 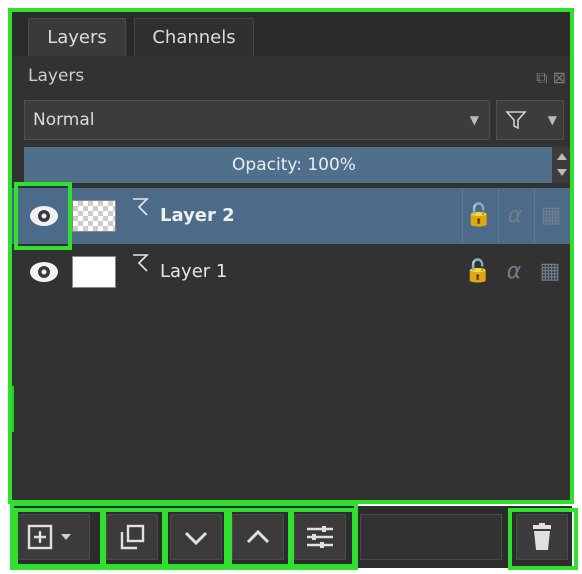 What do you see at coordinates (291, 537) in the screenshot?
I see `layer-toolbar` at bounding box center [291, 537].